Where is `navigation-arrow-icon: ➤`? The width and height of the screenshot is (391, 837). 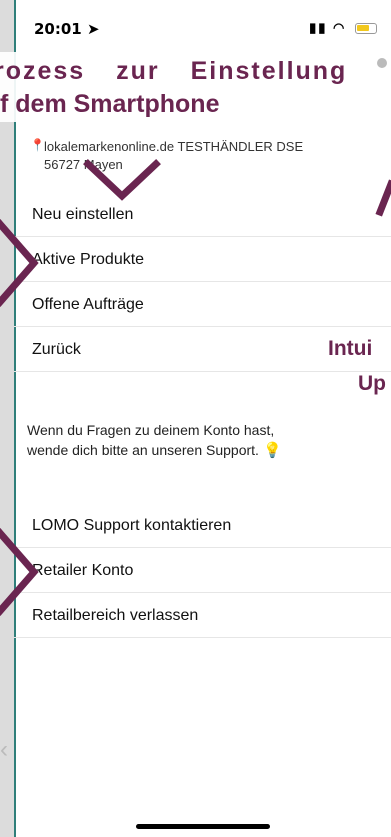
navigation-arrow-icon: ➤ is located at coordinates (93, 29).